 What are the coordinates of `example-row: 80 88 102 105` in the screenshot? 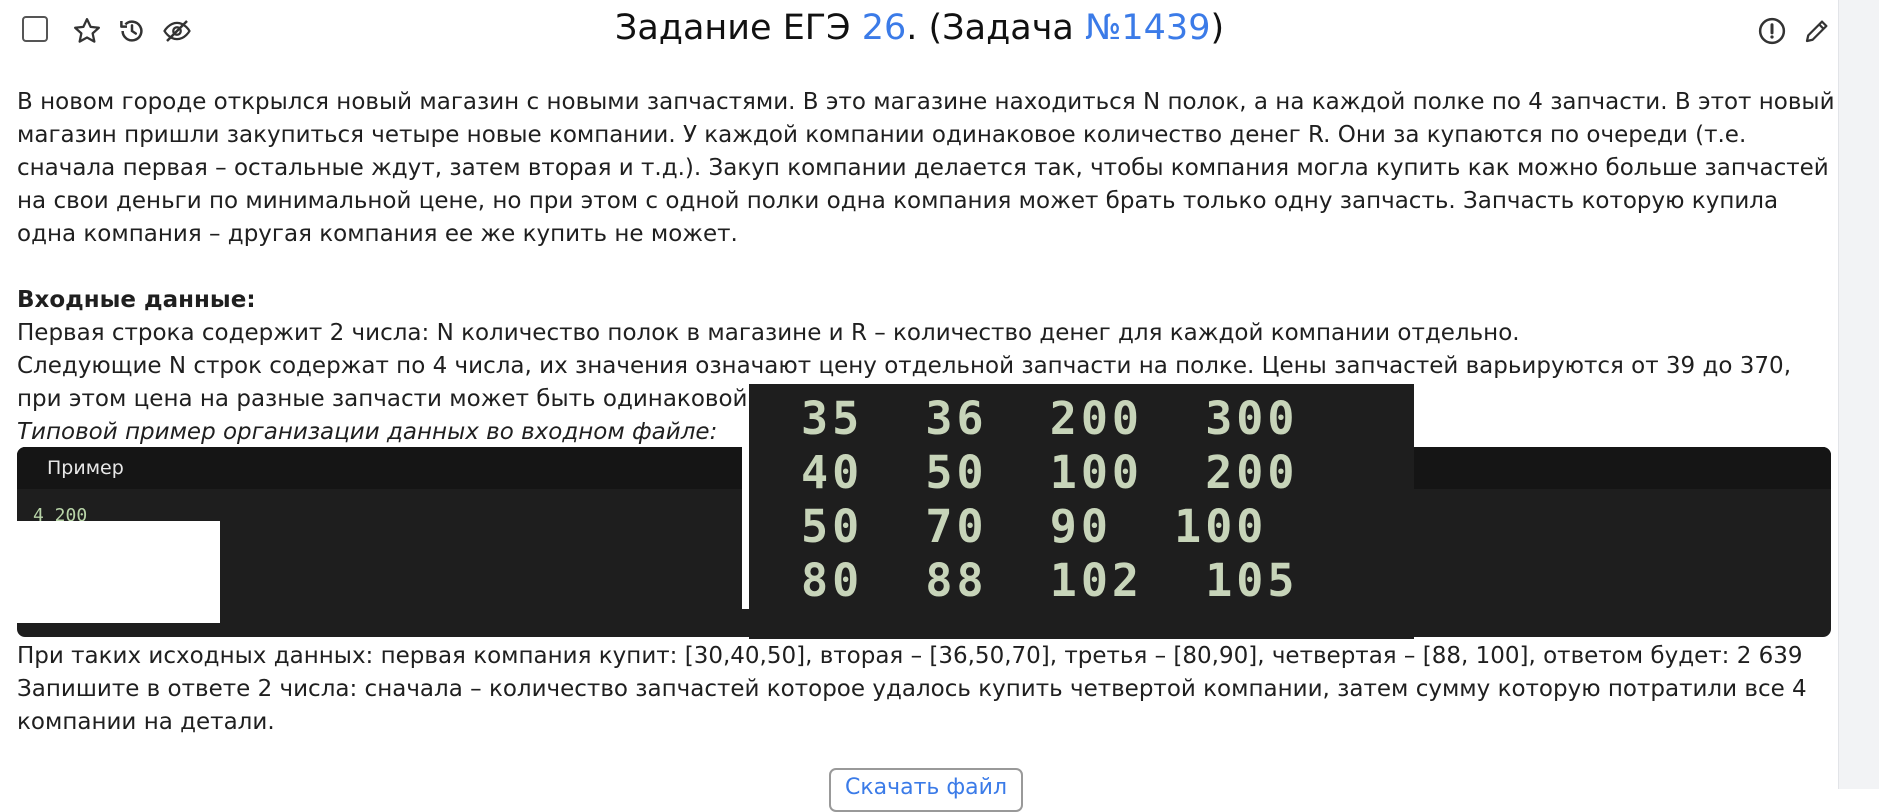 It's located at (1050, 580).